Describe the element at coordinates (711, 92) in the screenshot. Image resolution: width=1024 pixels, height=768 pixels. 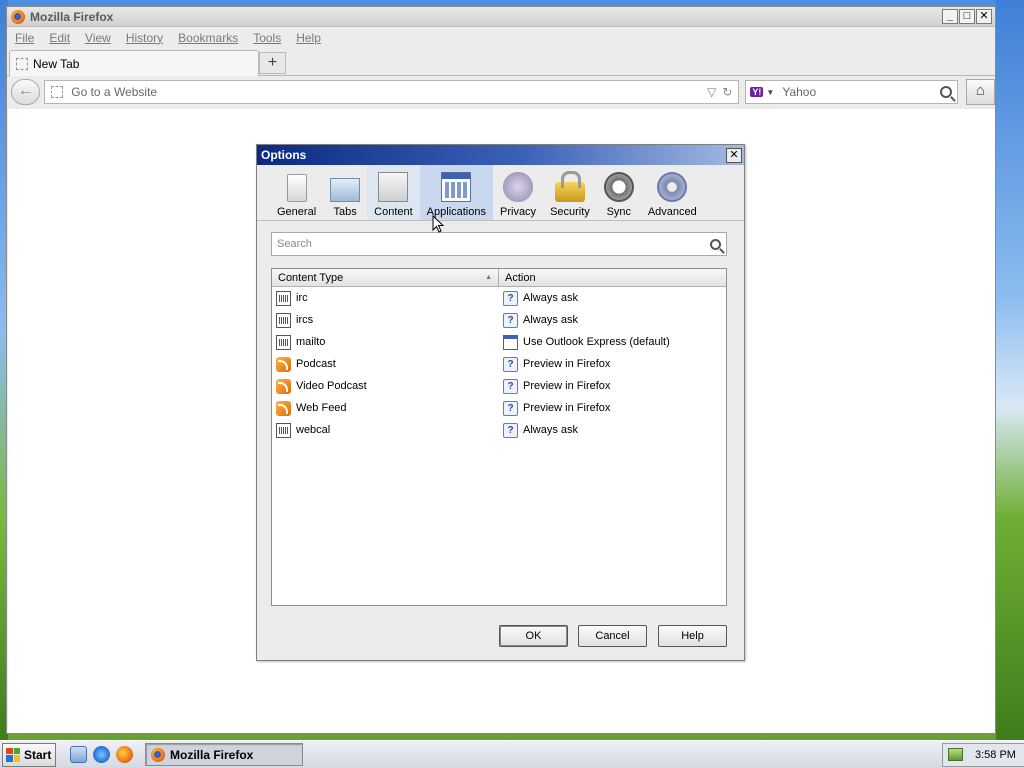
I see `history-dropdown-icon: ▽` at that location.